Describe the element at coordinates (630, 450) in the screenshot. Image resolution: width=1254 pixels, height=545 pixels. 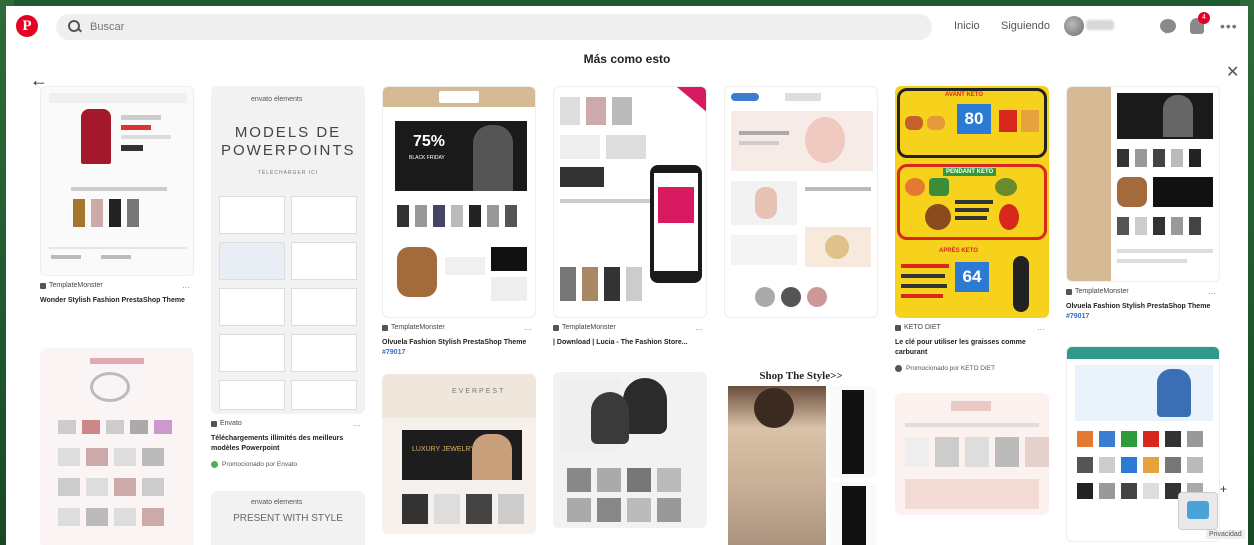
I see `pin-image-portrait-site` at that location.